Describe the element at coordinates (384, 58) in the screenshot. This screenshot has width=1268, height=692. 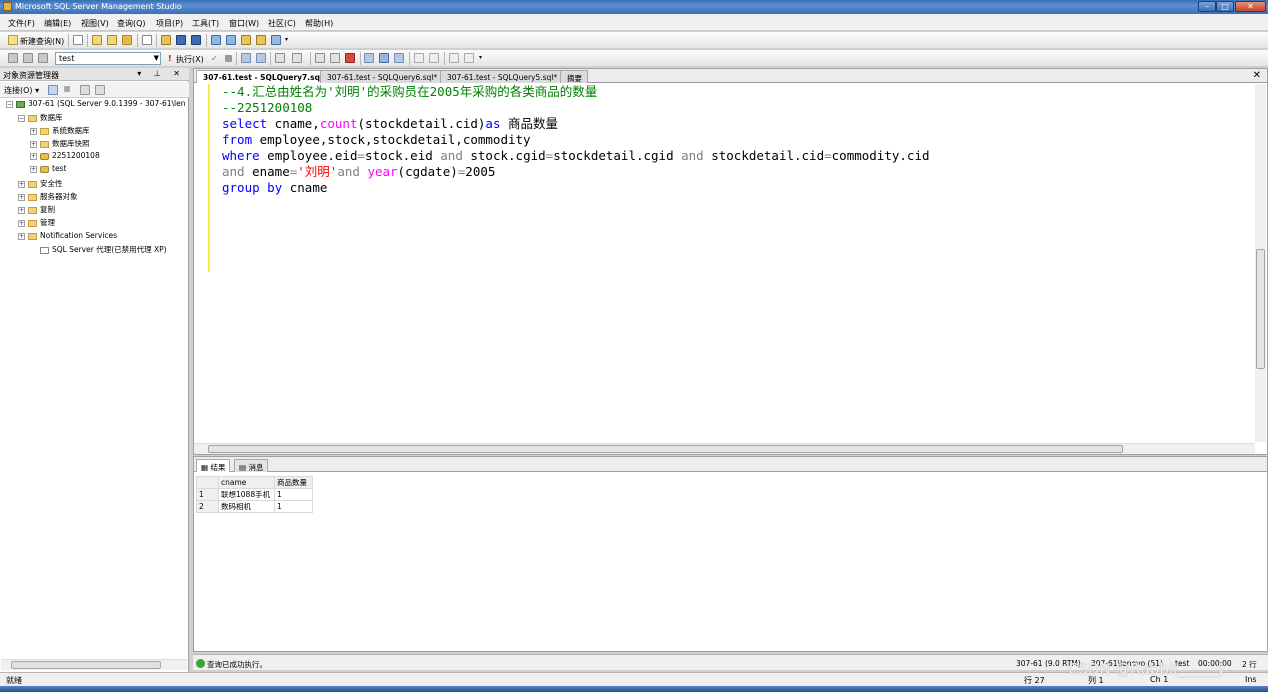
I see `results-to-file-icon` at that location.